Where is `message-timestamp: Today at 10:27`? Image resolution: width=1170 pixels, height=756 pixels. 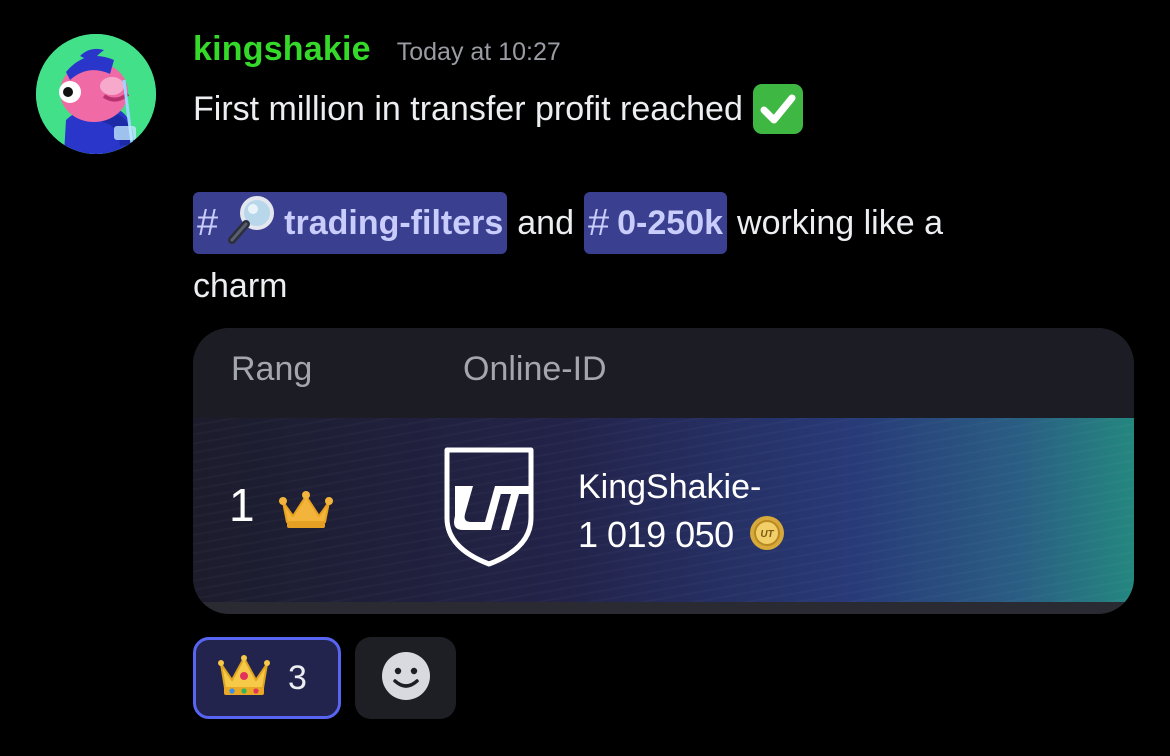 message-timestamp: Today at 10:27 is located at coordinates (479, 52).